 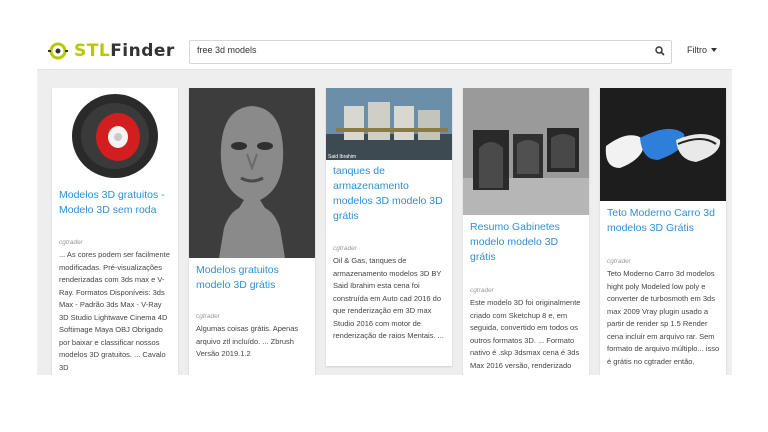 What do you see at coordinates (92, 51) in the screenshot?
I see `logo-prefix: STL` at bounding box center [92, 51].